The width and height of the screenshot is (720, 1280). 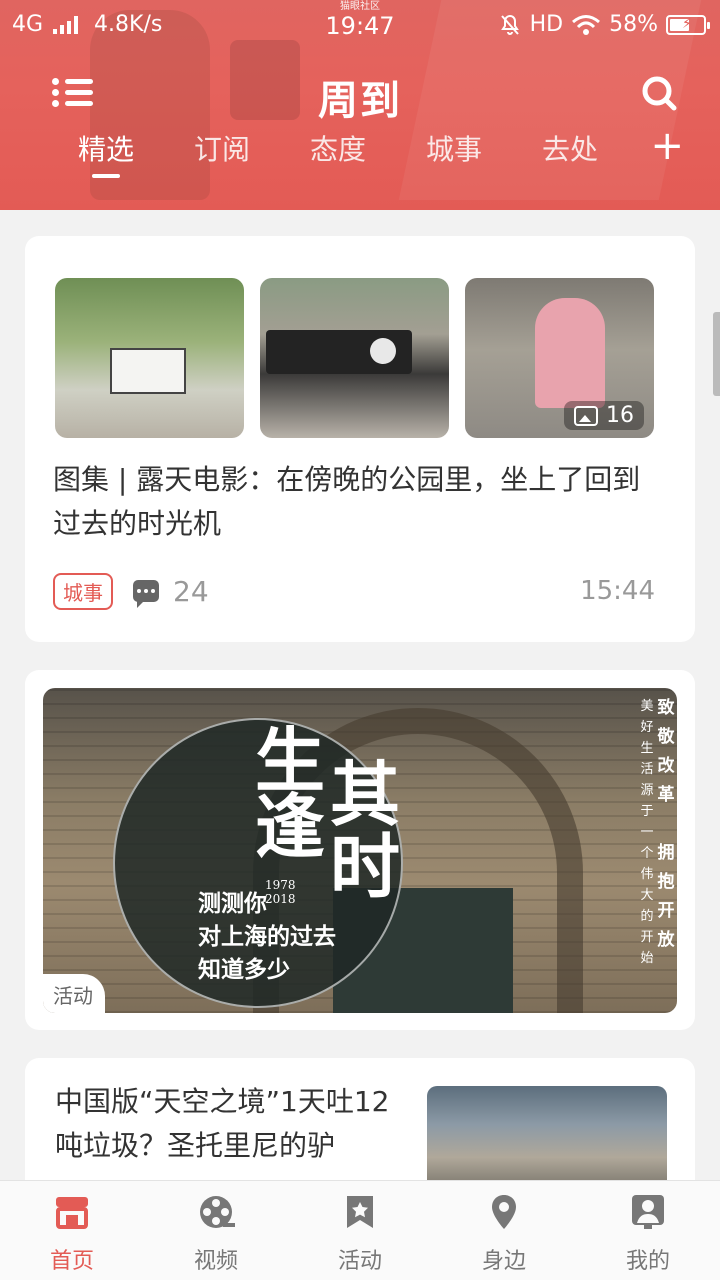 I want to click on post-title: 图集 | 露天电影：在傍晚的公园里，坐上了回到过去的时光机, so click(x=354, y=502).